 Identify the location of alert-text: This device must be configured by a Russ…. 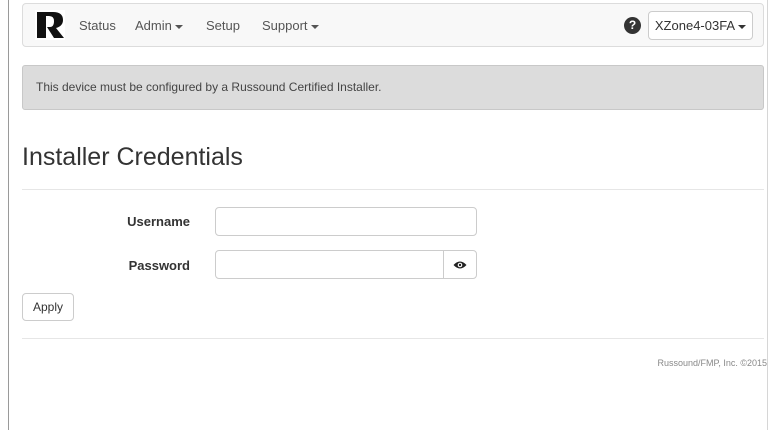
(209, 87).